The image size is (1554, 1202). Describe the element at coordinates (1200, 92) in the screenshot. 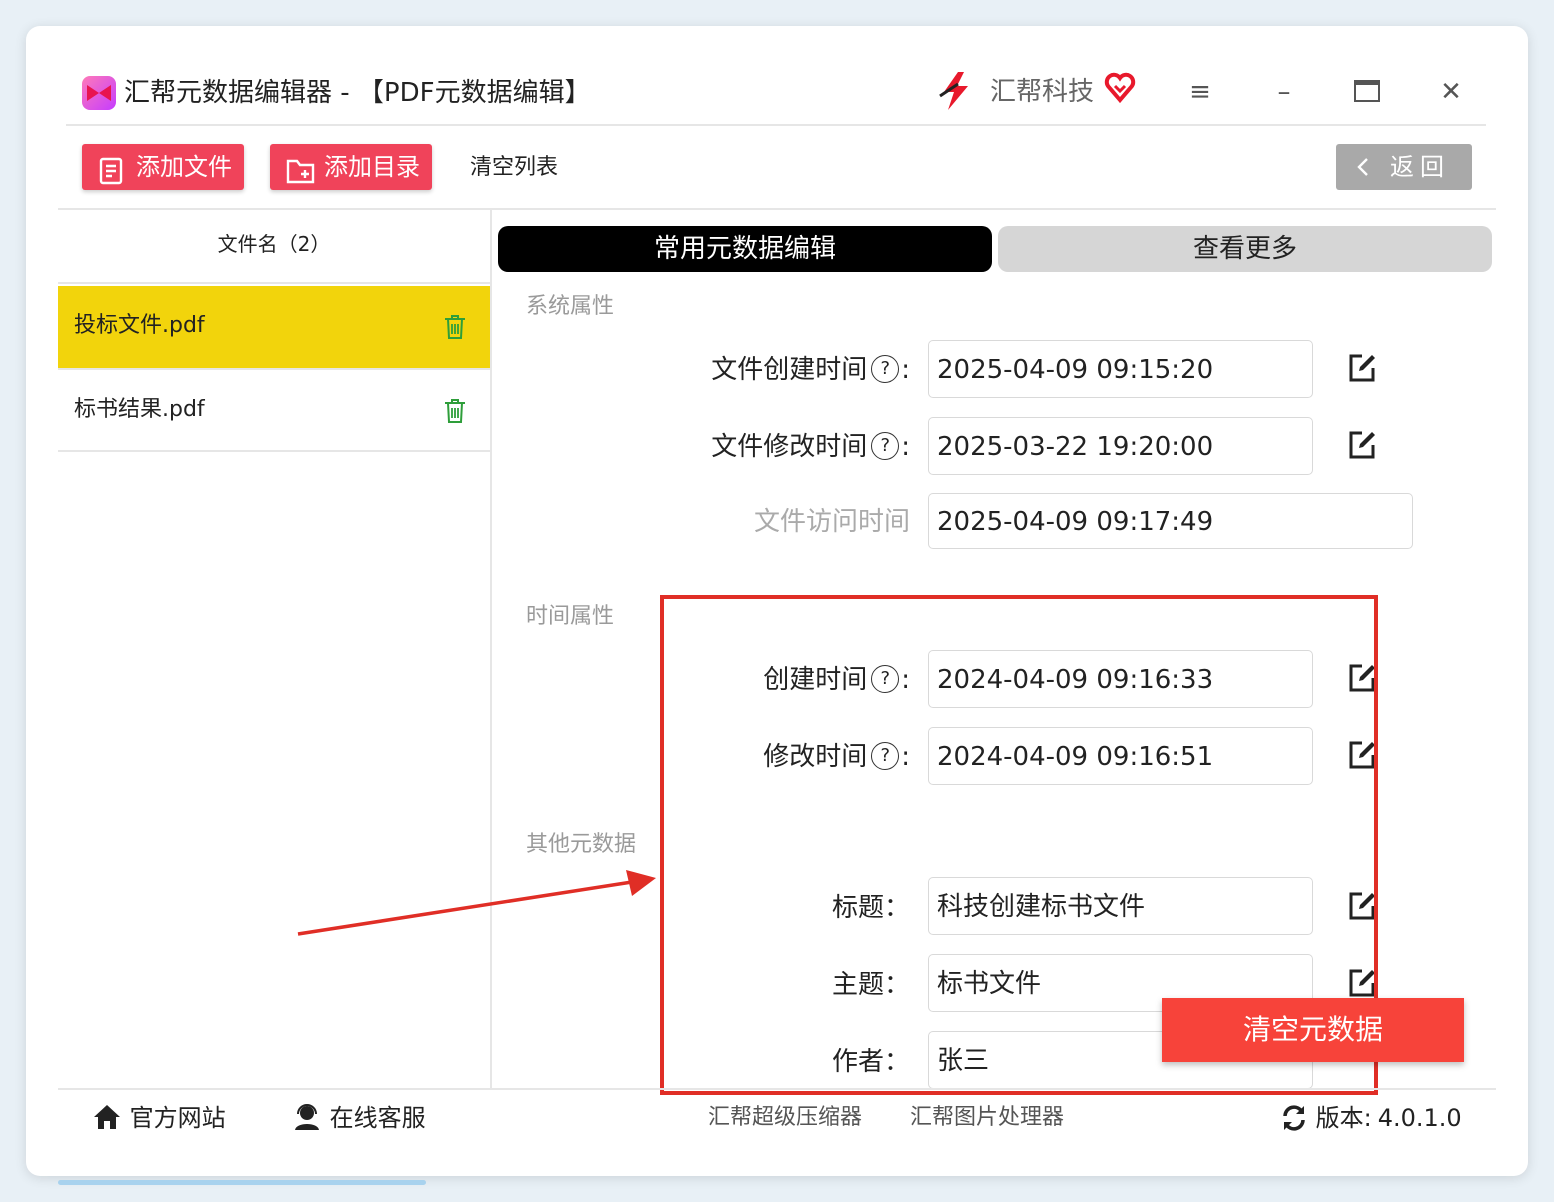

I see `menu-icon: ≡` at that location.